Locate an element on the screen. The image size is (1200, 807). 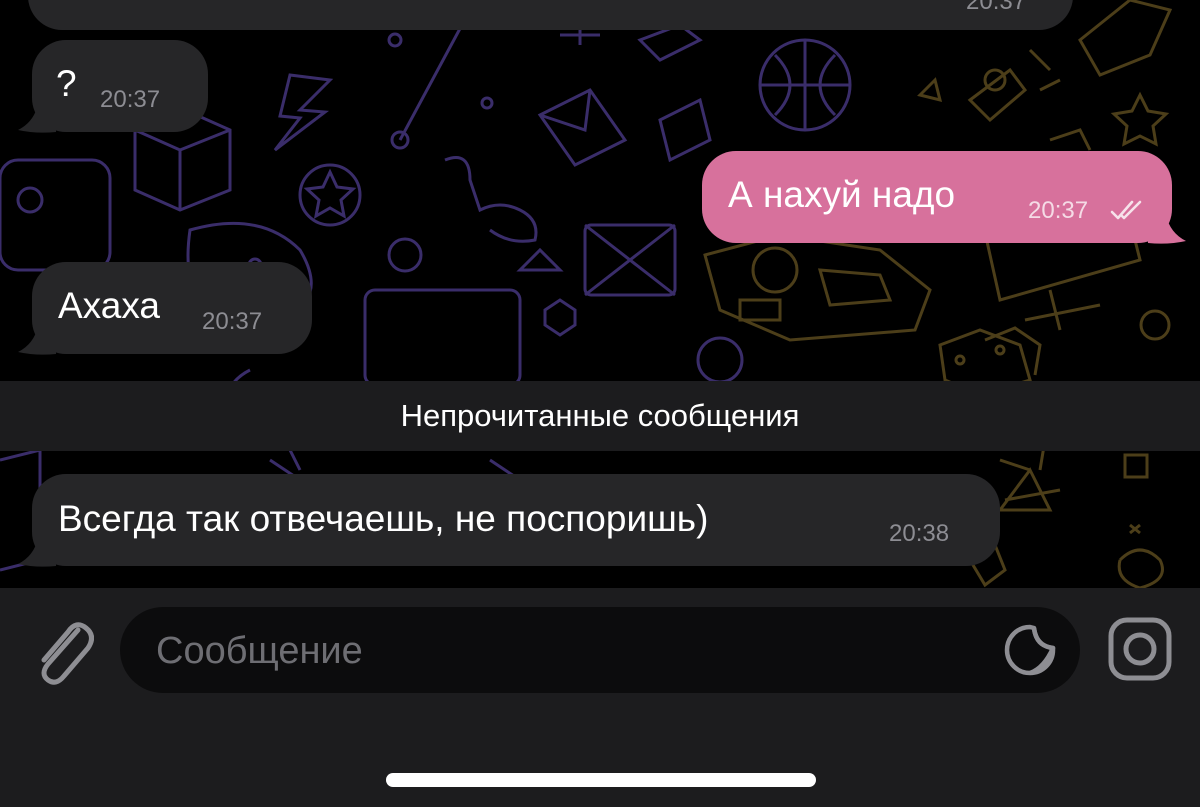
unread-messages-label: Непрочитанные сообщения is located at coordinates (600, 415).